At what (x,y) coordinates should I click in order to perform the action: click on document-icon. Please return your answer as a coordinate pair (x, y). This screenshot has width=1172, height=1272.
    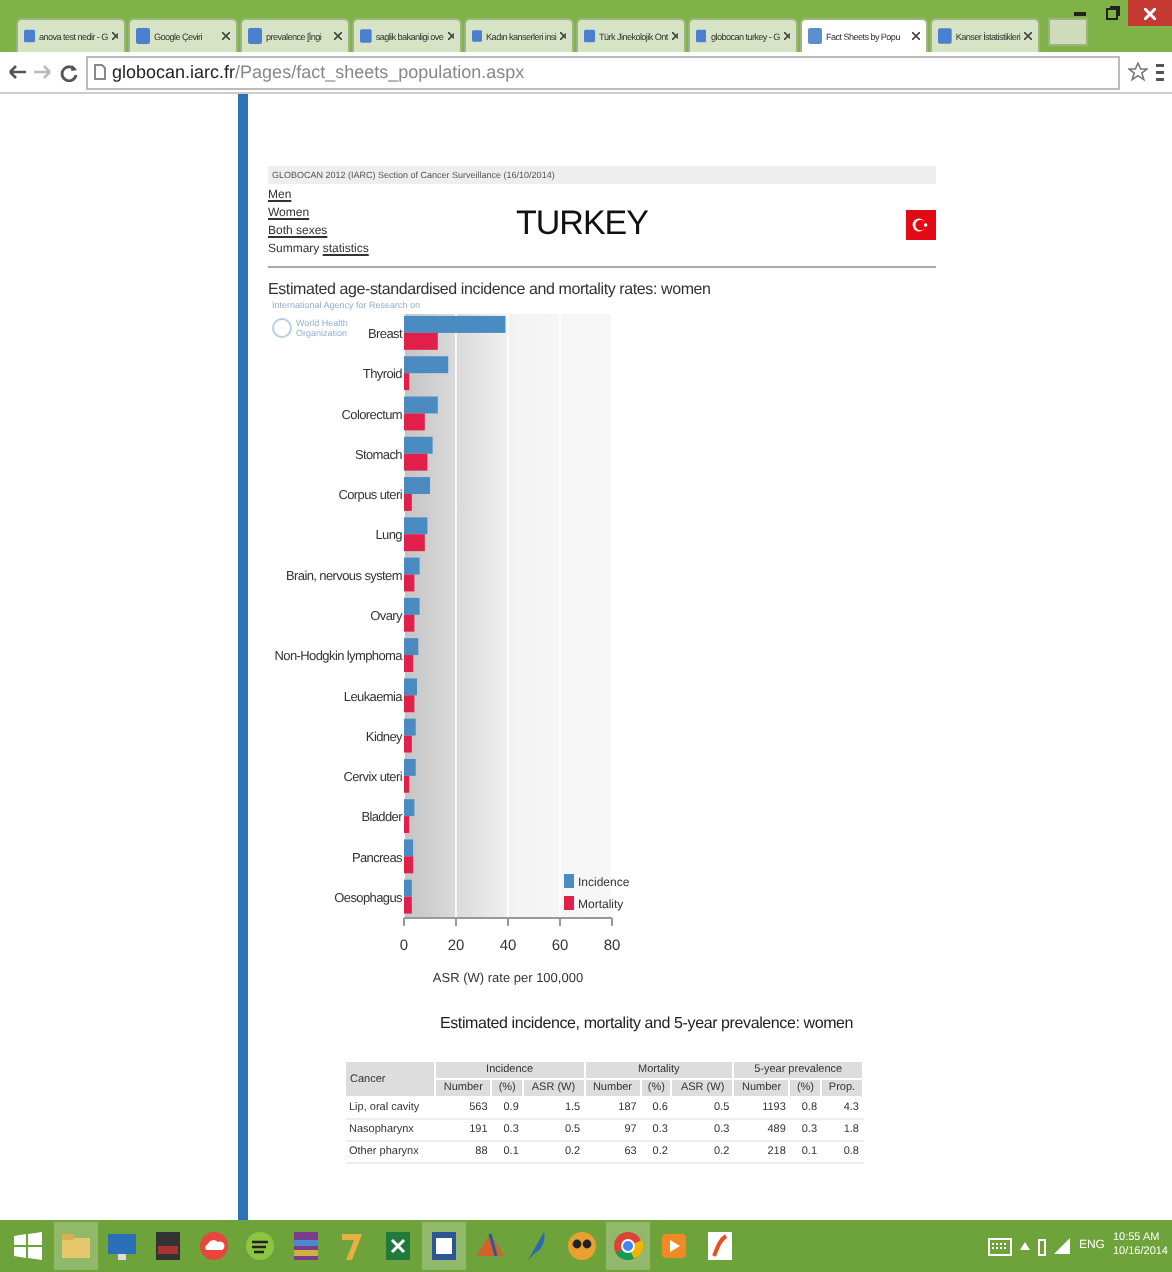
    Looking at the image, I should click on (444, 1246).